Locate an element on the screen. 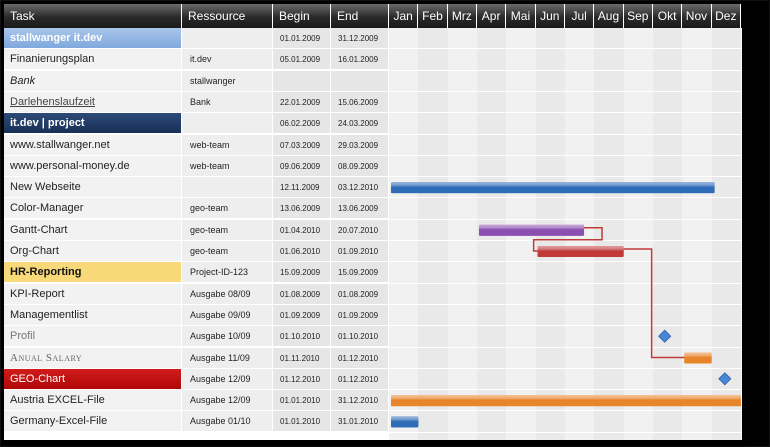 This screenshot has width=770, height=447. dependency-connector is located at coordinates (654, 303).